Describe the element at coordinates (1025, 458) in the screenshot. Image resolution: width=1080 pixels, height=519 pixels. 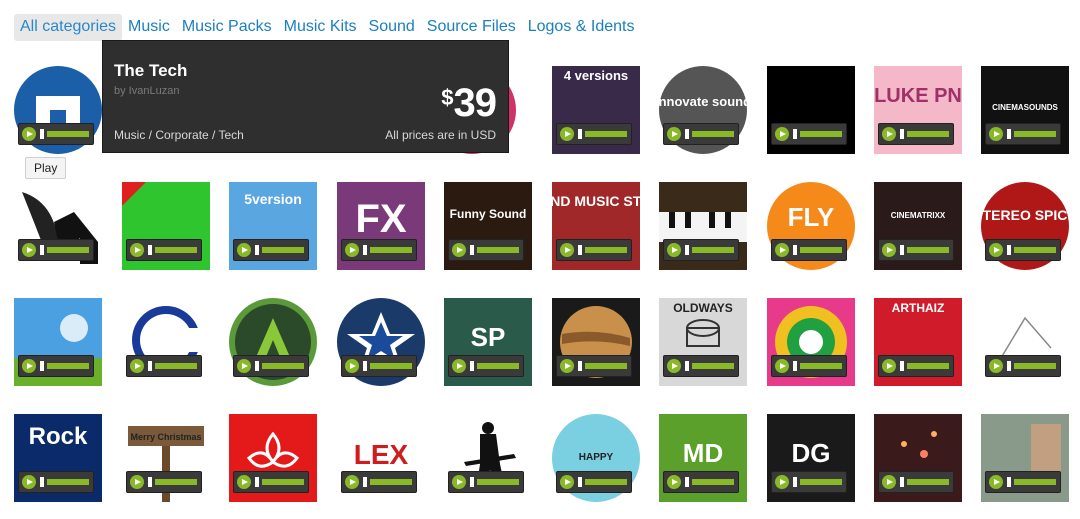
I see `item-tile-photo` at that location.